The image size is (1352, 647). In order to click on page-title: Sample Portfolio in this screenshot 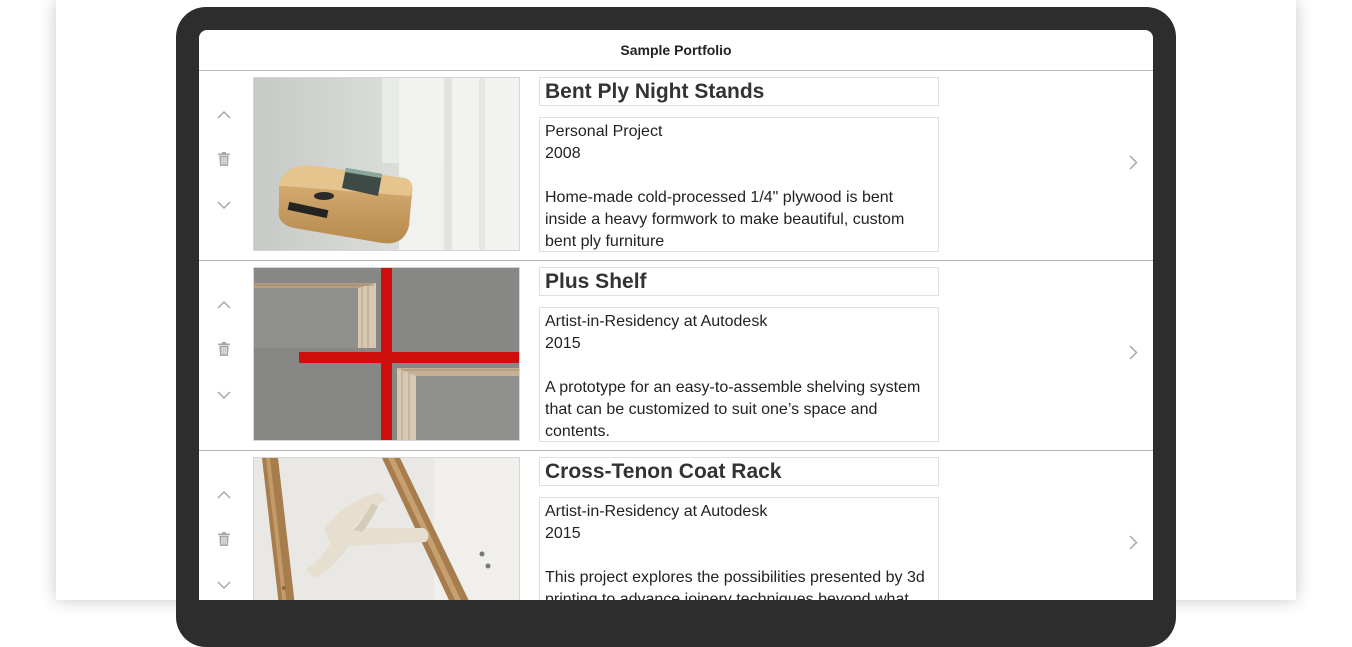, I will do `click(676, 50)`.